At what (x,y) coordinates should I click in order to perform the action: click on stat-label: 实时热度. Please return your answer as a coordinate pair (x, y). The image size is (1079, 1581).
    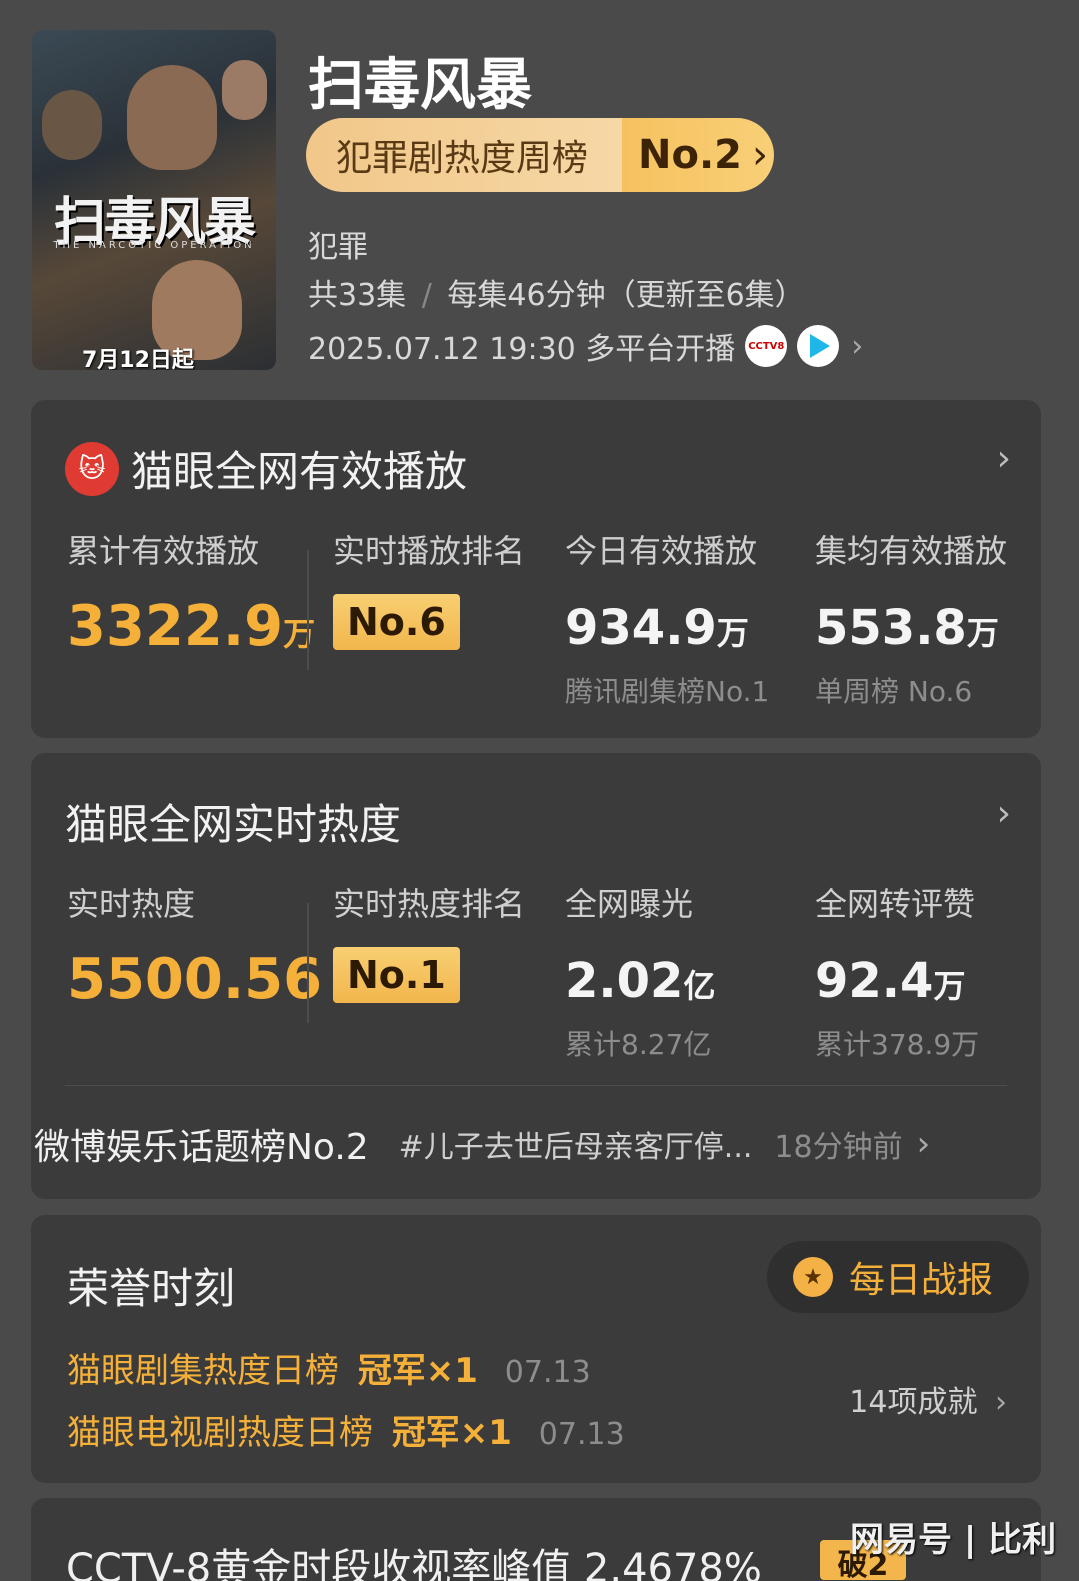
    Looking at the image, I should click on (131, 904).